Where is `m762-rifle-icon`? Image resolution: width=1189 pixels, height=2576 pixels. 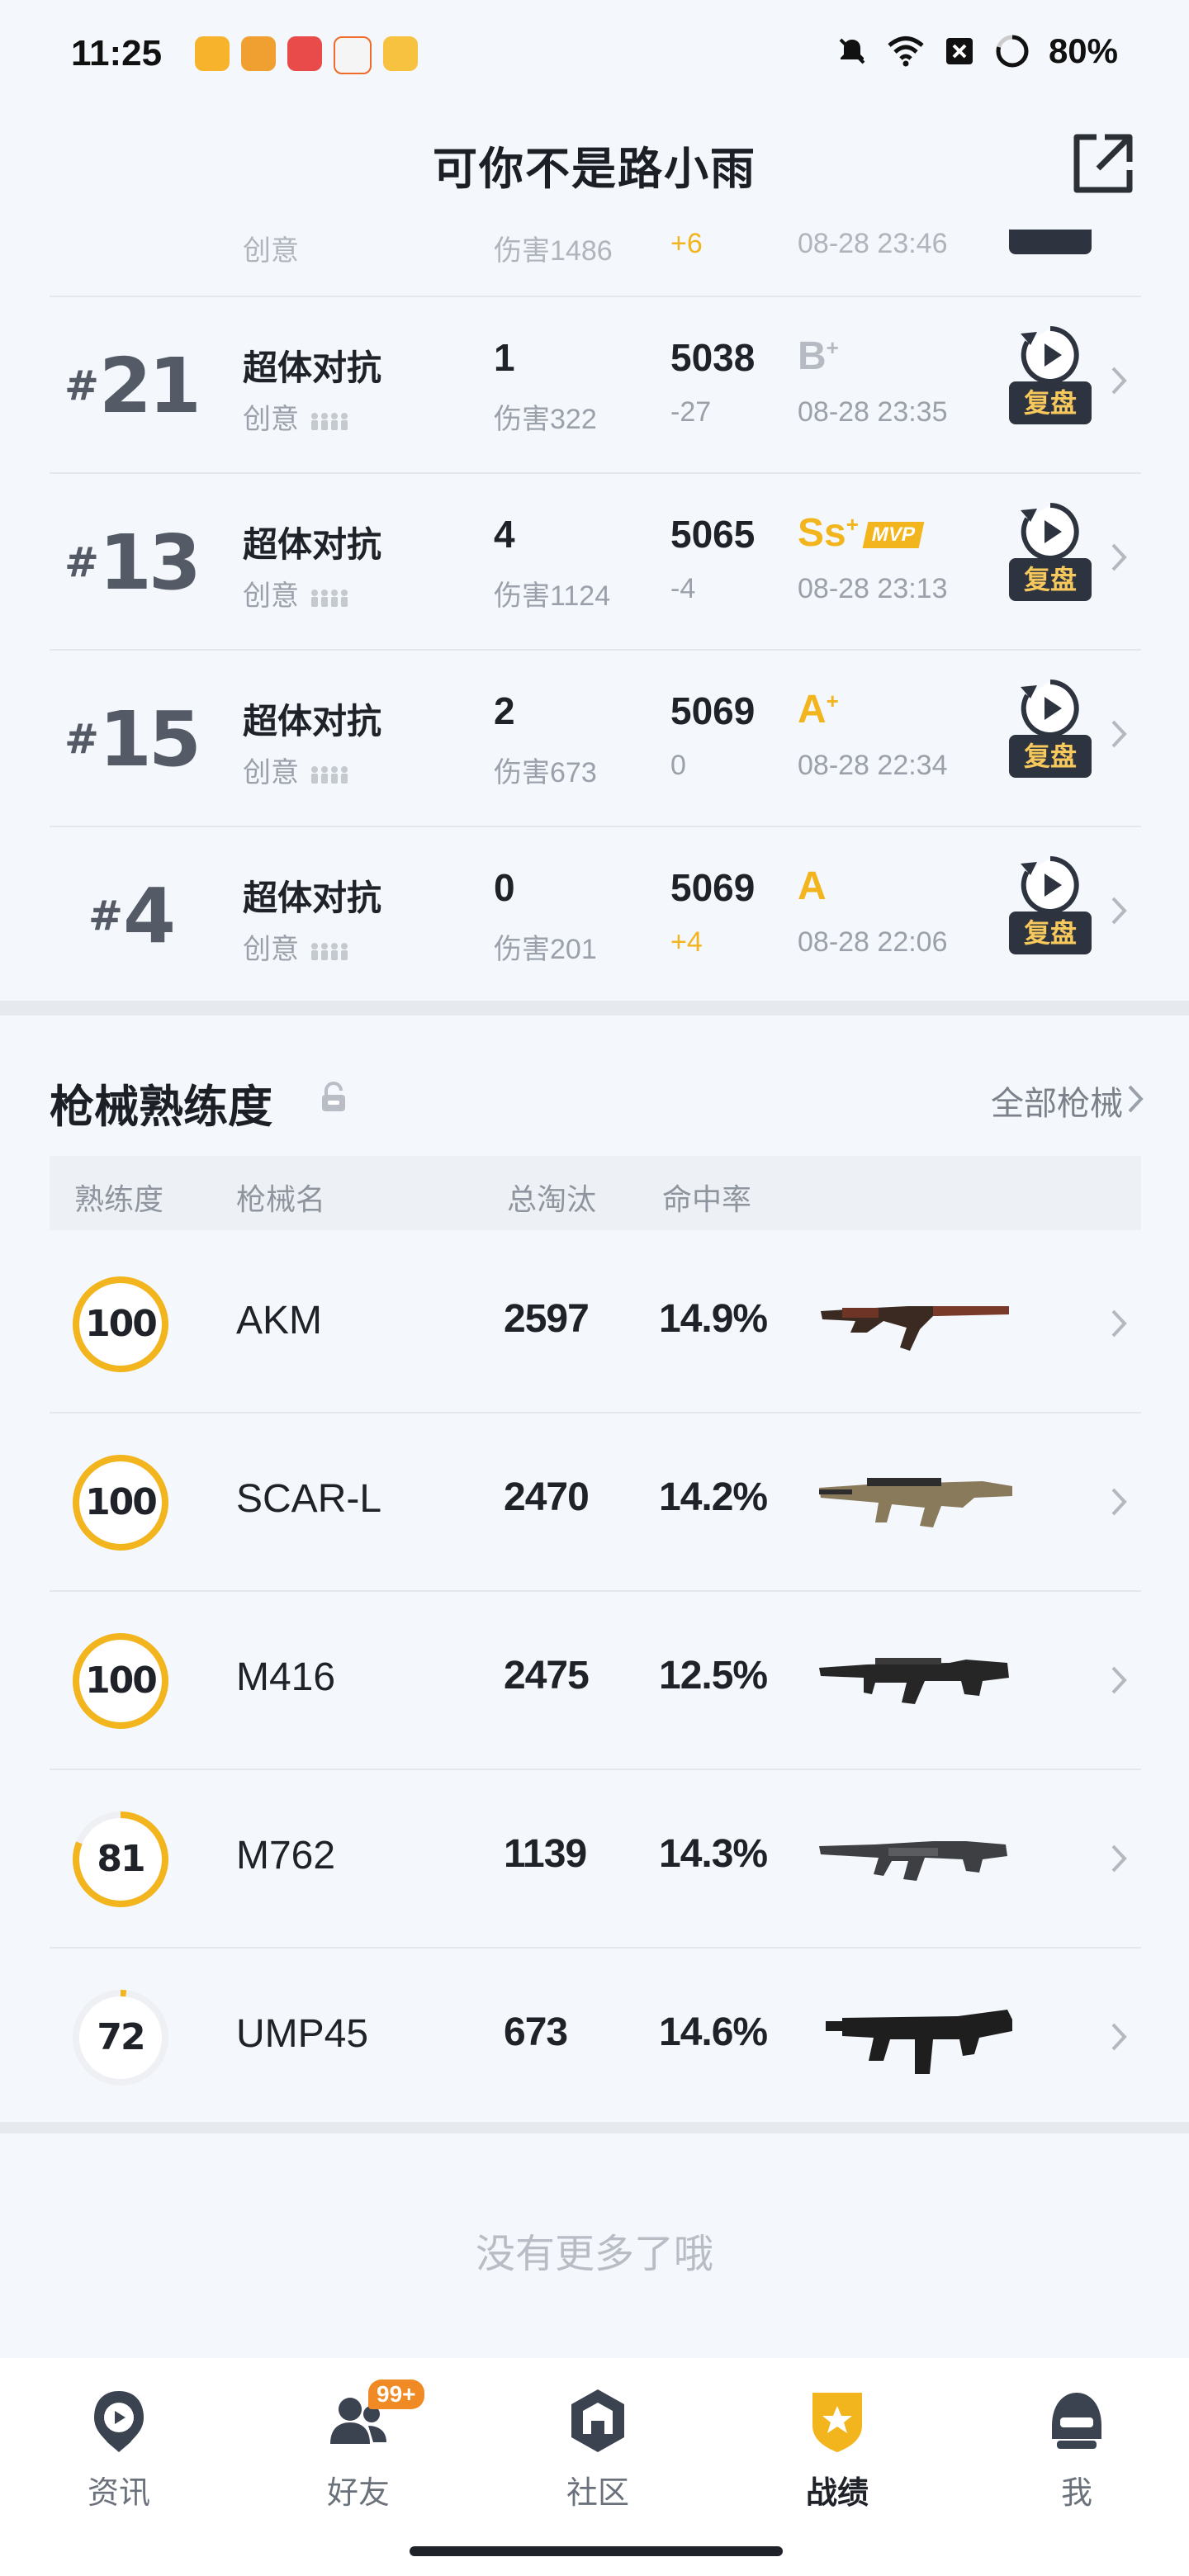 m762-rifle-icon is located at coordinates (913, 1861).